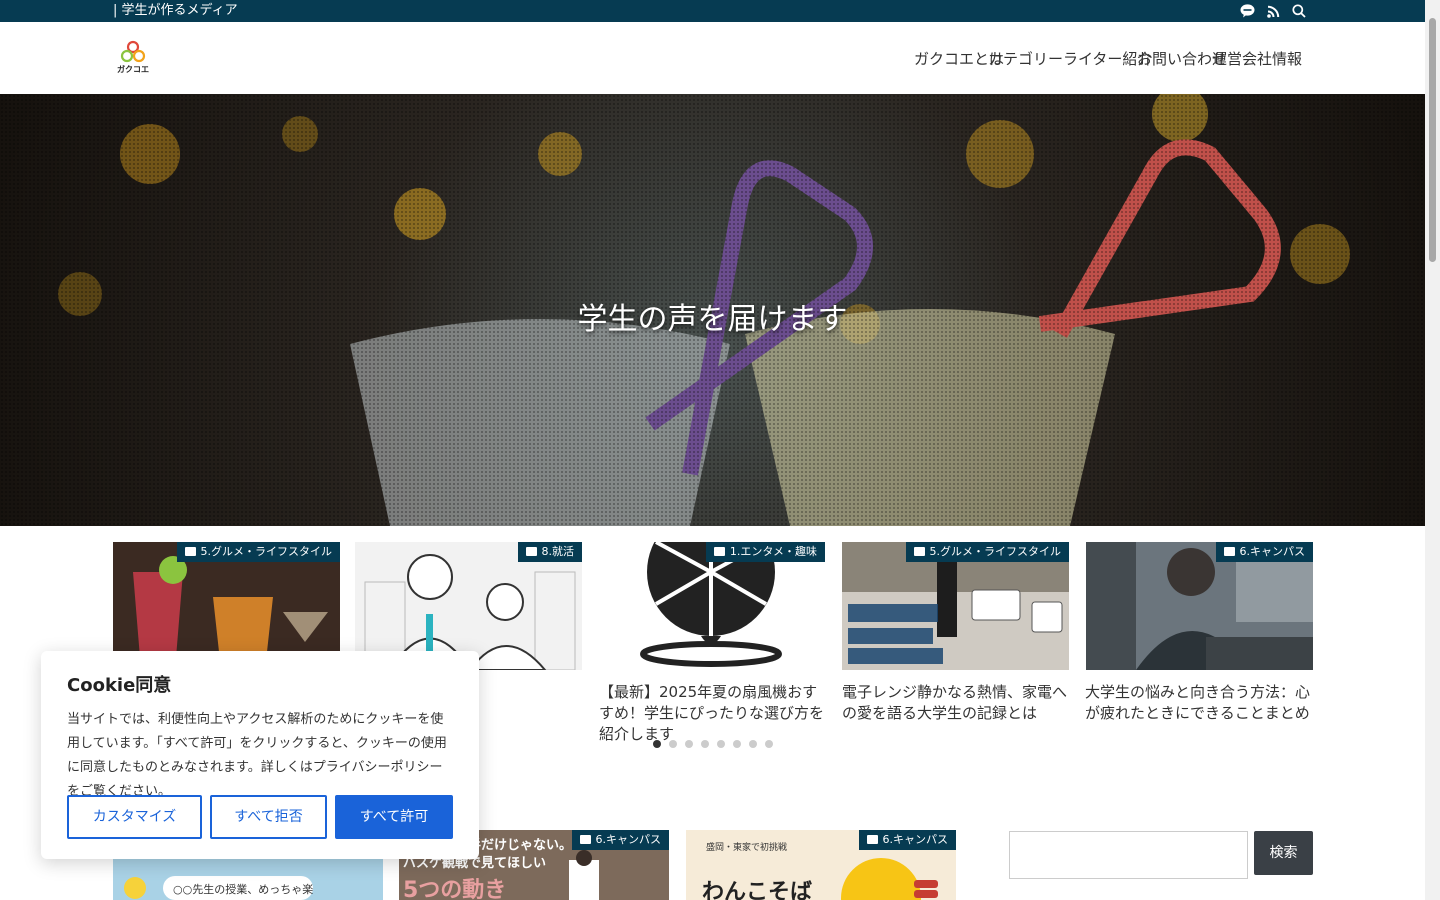 This screenshot has width=1440, height=900. Describe the element at coordinates (1199, 703) in the screenshot. I see `slider-card-5-title: 大学生の悩みと向き合う方法：心が疲れたときにできることまとめ` at that location.